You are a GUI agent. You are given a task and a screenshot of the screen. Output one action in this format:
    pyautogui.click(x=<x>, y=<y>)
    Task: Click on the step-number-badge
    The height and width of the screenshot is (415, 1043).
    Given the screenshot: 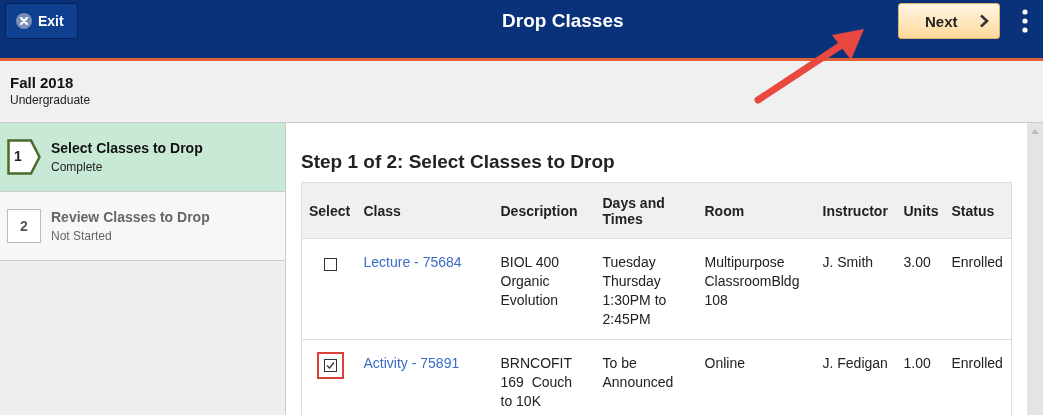 What is the action you would take?
    pyautogui.click(x=24, y=157)
    